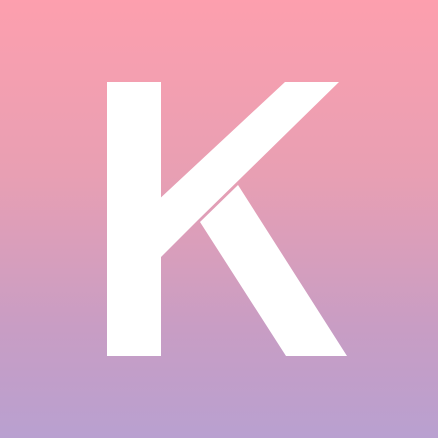 This screenshot has width=438, height=438. What do you see at coordinates (134, 219) in the screenshot?
I see `k-stem` at bounding box center [134, 219].